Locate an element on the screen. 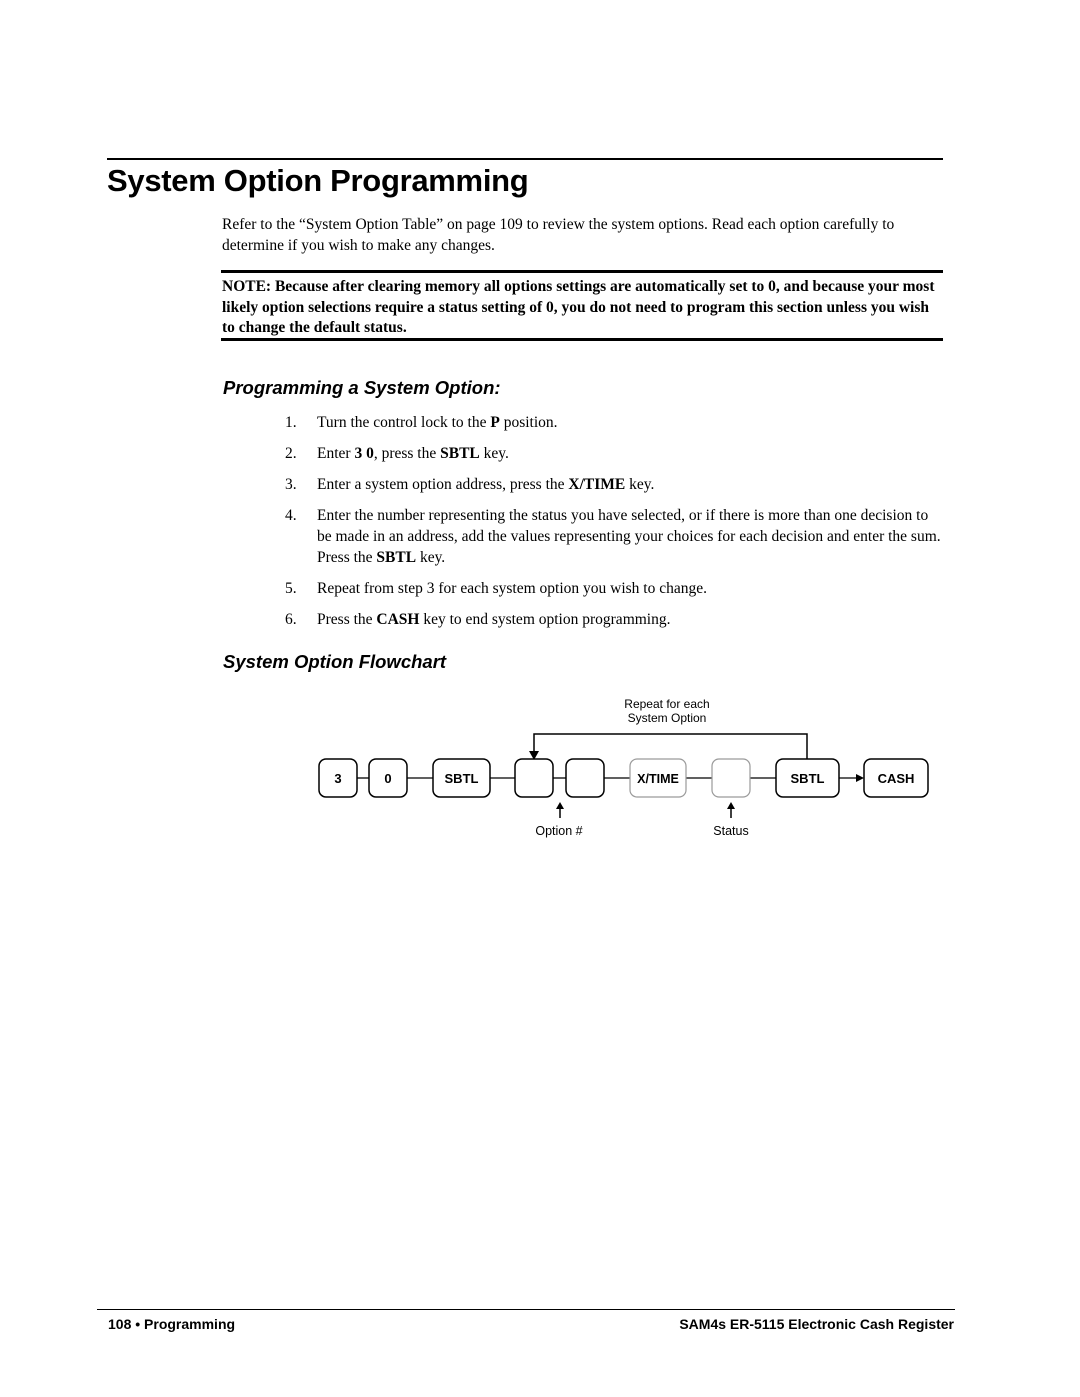 Image resolution: width=1080 pixels, height=1397 pixels. section-heading-programming: Programming a System Option: is located at coordinates (362, 387).